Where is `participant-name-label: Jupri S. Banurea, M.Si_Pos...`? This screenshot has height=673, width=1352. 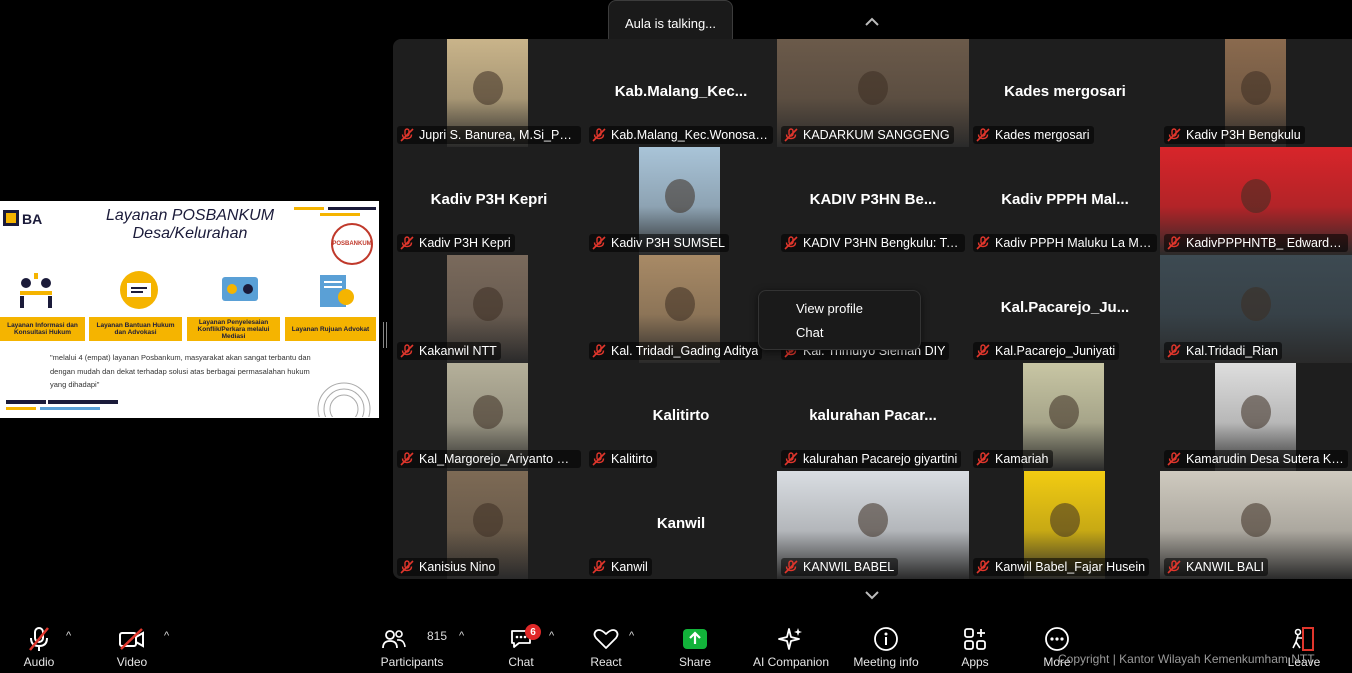 participant-name-label: Jupri S. Banurea, M.Si_Pos... is located at coordinates (489, 135).